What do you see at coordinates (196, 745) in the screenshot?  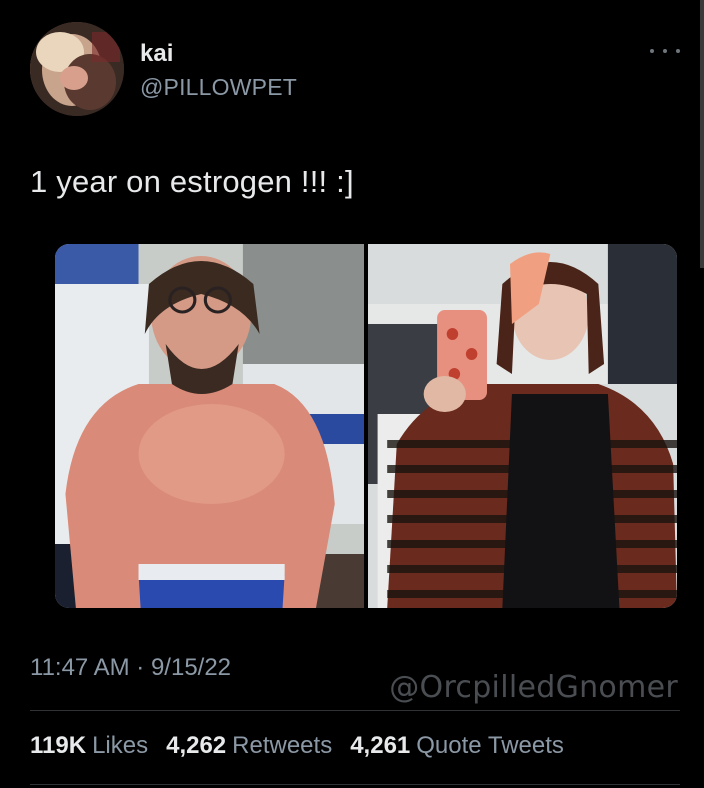 I see `retweets-count: 4,262` at bounding box center [196, 745].